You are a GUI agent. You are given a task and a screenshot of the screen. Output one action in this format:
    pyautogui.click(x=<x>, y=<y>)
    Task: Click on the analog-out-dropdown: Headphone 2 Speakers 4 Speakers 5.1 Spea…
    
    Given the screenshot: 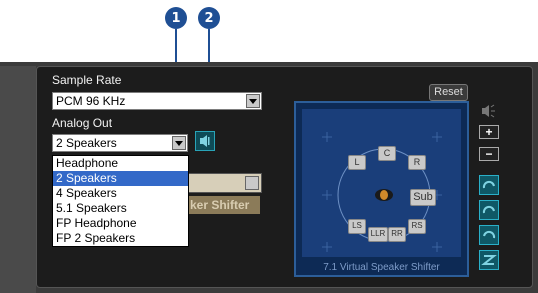 What is the action you would take?
    pyautogui.click(x=120, y=201)
    